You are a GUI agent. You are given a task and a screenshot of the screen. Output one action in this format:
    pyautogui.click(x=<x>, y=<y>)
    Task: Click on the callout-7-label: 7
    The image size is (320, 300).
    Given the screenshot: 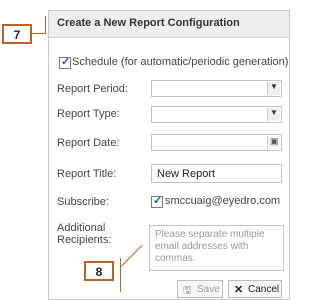 What is the action you would take?
    pyautogui.click(x=17, y=35)
    